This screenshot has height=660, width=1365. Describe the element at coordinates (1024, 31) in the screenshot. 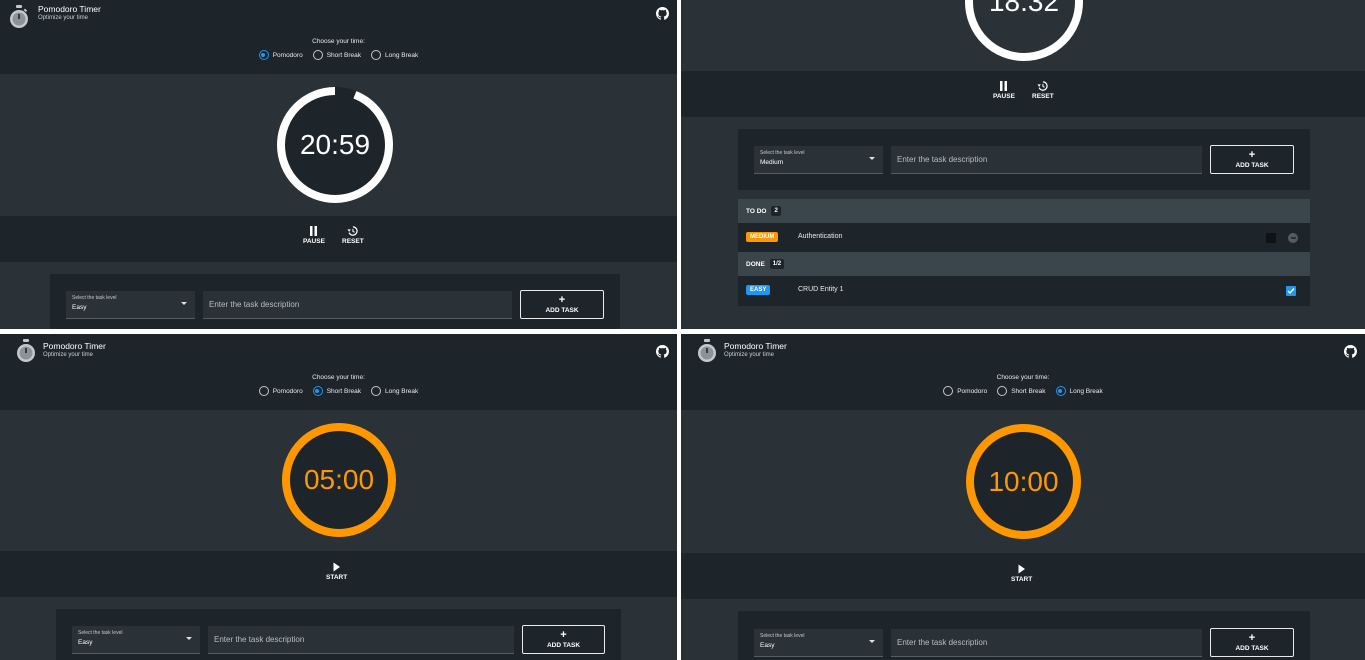

I see `timer-ring: 18:32` at that location.